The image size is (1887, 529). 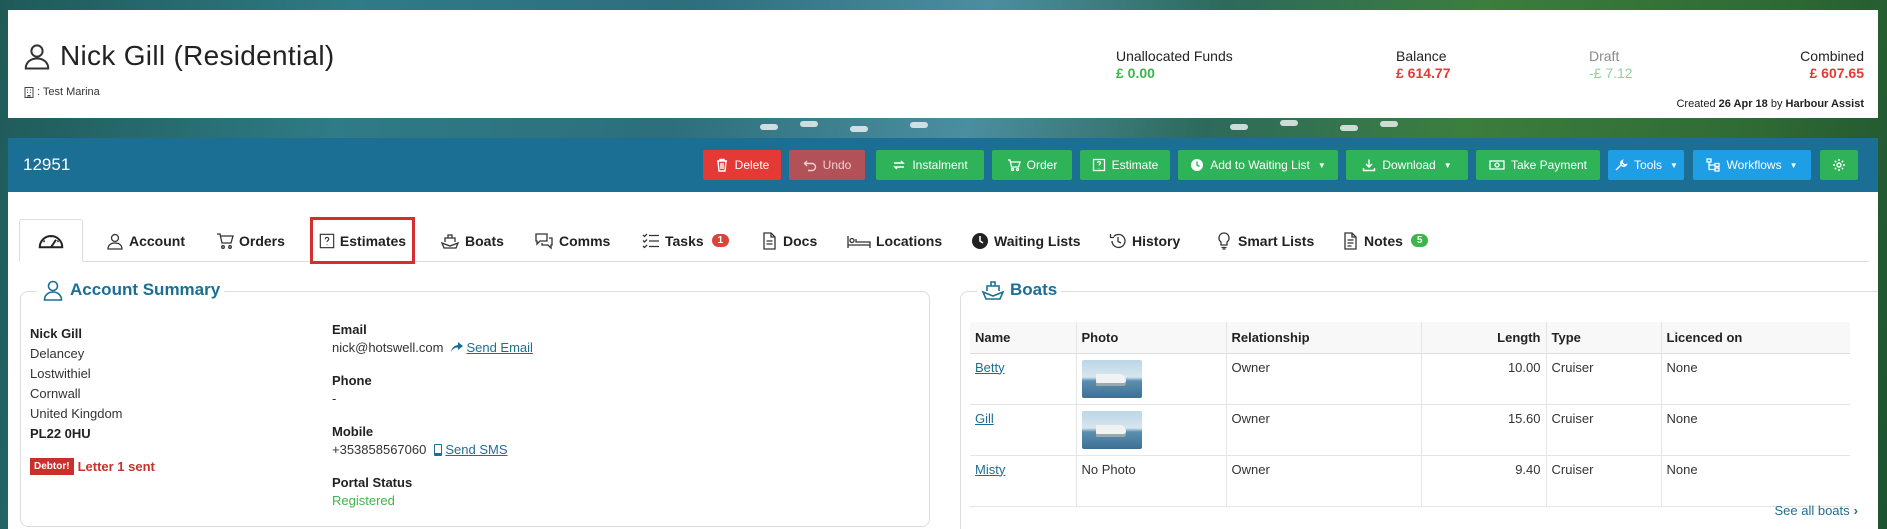 What do you see at coordinates (1837, 73) in the screenshot?
I see `fund-amount: £ 607.65` at bounding box center [1837, 73].